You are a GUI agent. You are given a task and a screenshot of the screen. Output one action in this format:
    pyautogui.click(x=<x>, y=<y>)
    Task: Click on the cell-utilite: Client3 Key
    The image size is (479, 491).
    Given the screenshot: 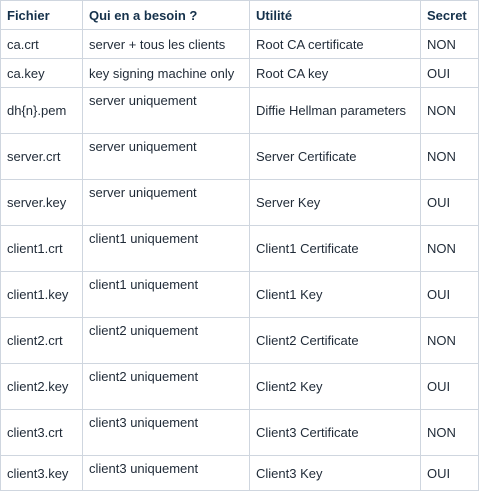 What is the action you would take?
    pyautogui.click(x=335, y=473)
    